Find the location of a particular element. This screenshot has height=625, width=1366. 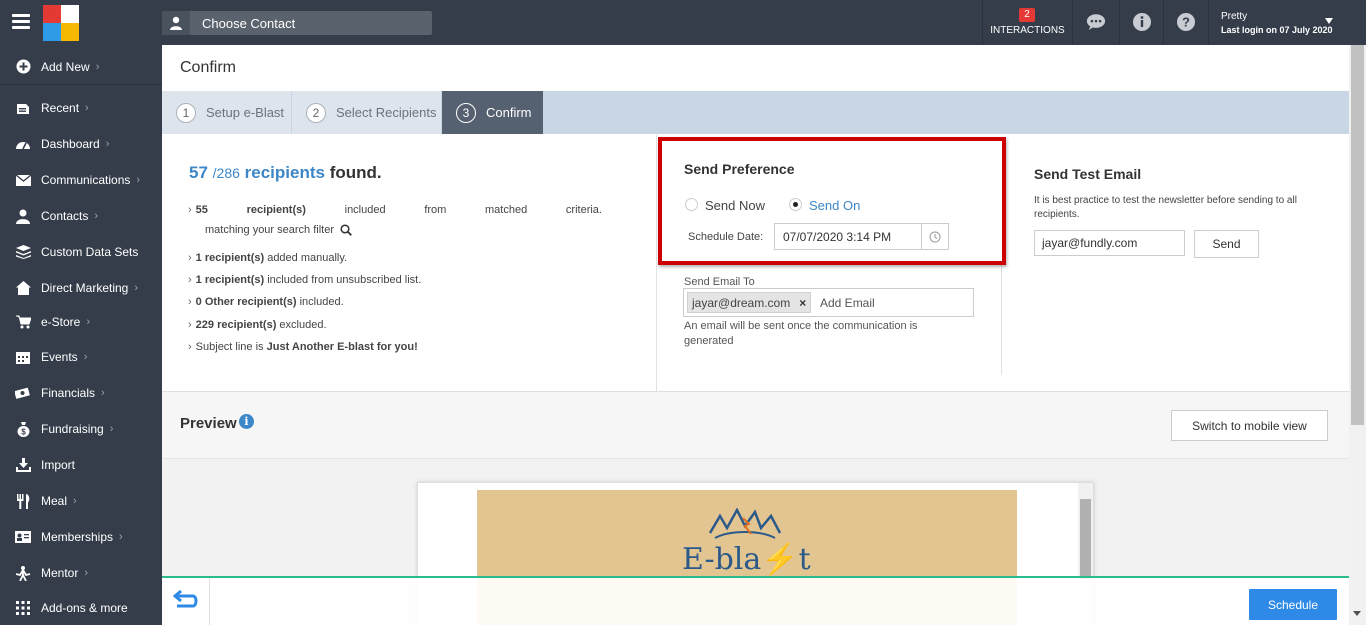

sidebar-item-meal: Meal › is located at coordinates (81, 501).